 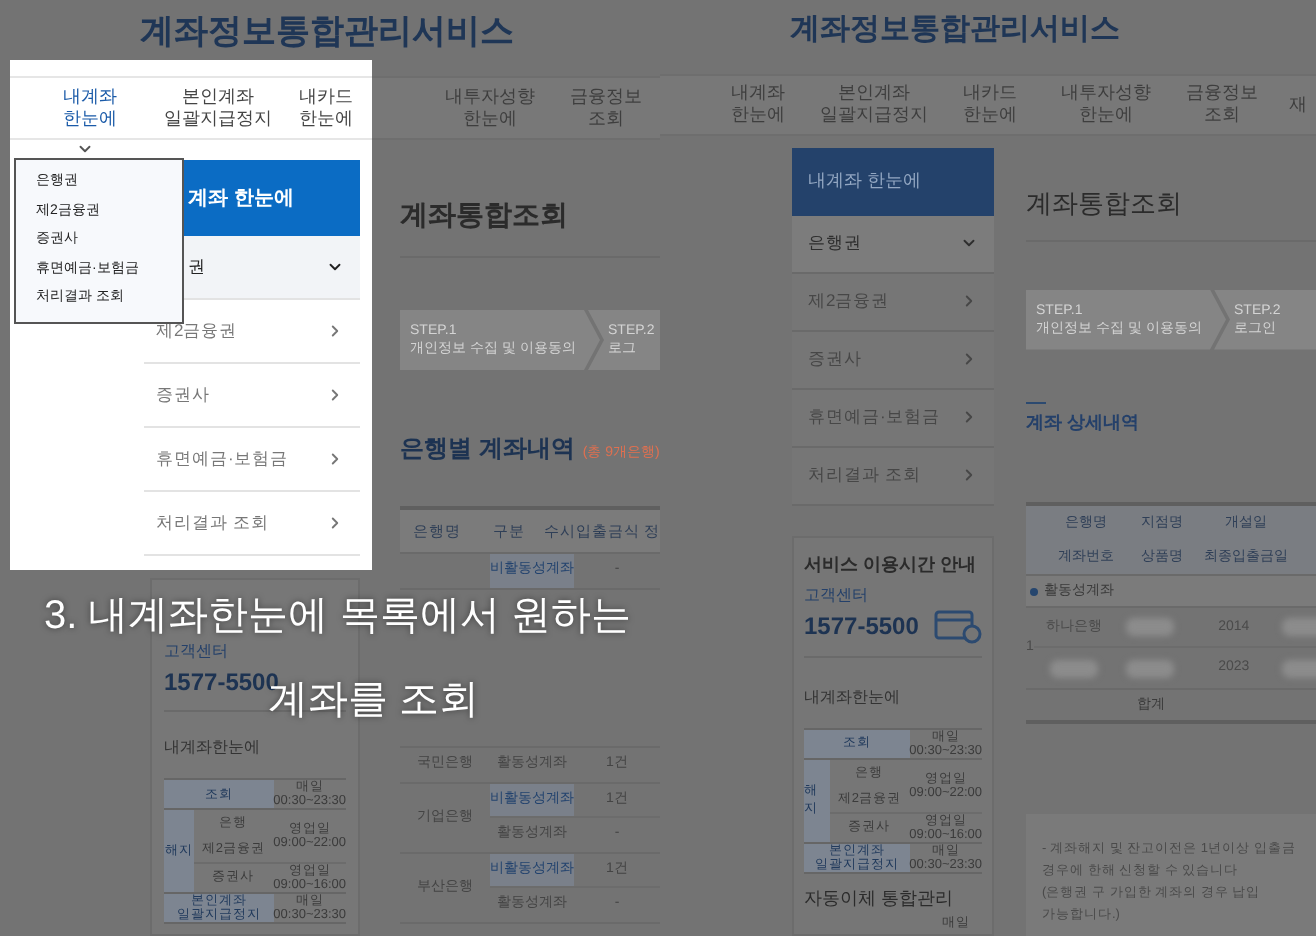 What do you see at coordinates (893, 181) in the screenshot?
I see `sidebar-header: 내계좌 한눈에` at bounding box center [893, 181].